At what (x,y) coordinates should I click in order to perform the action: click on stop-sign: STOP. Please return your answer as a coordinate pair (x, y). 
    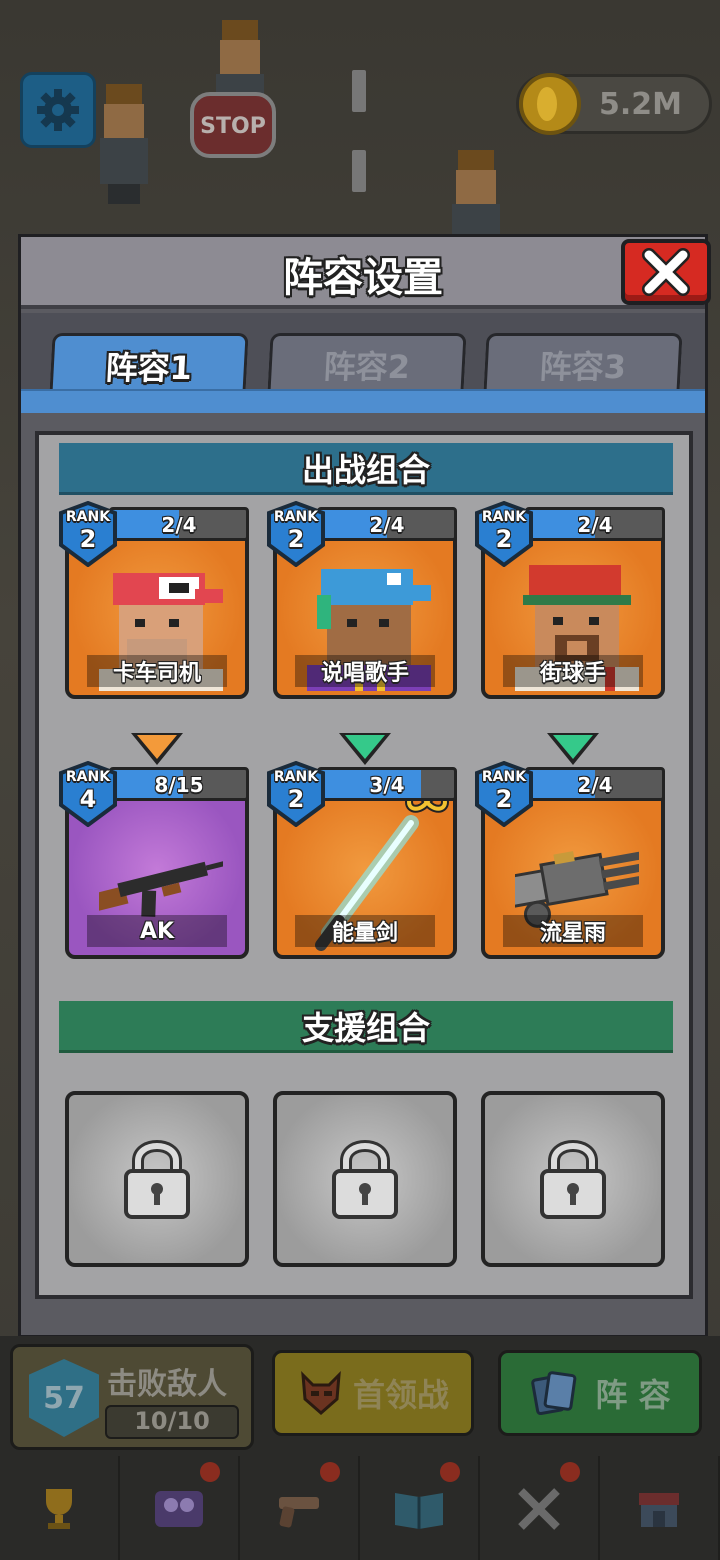
    Looking at the image, I should click on (233, 125).